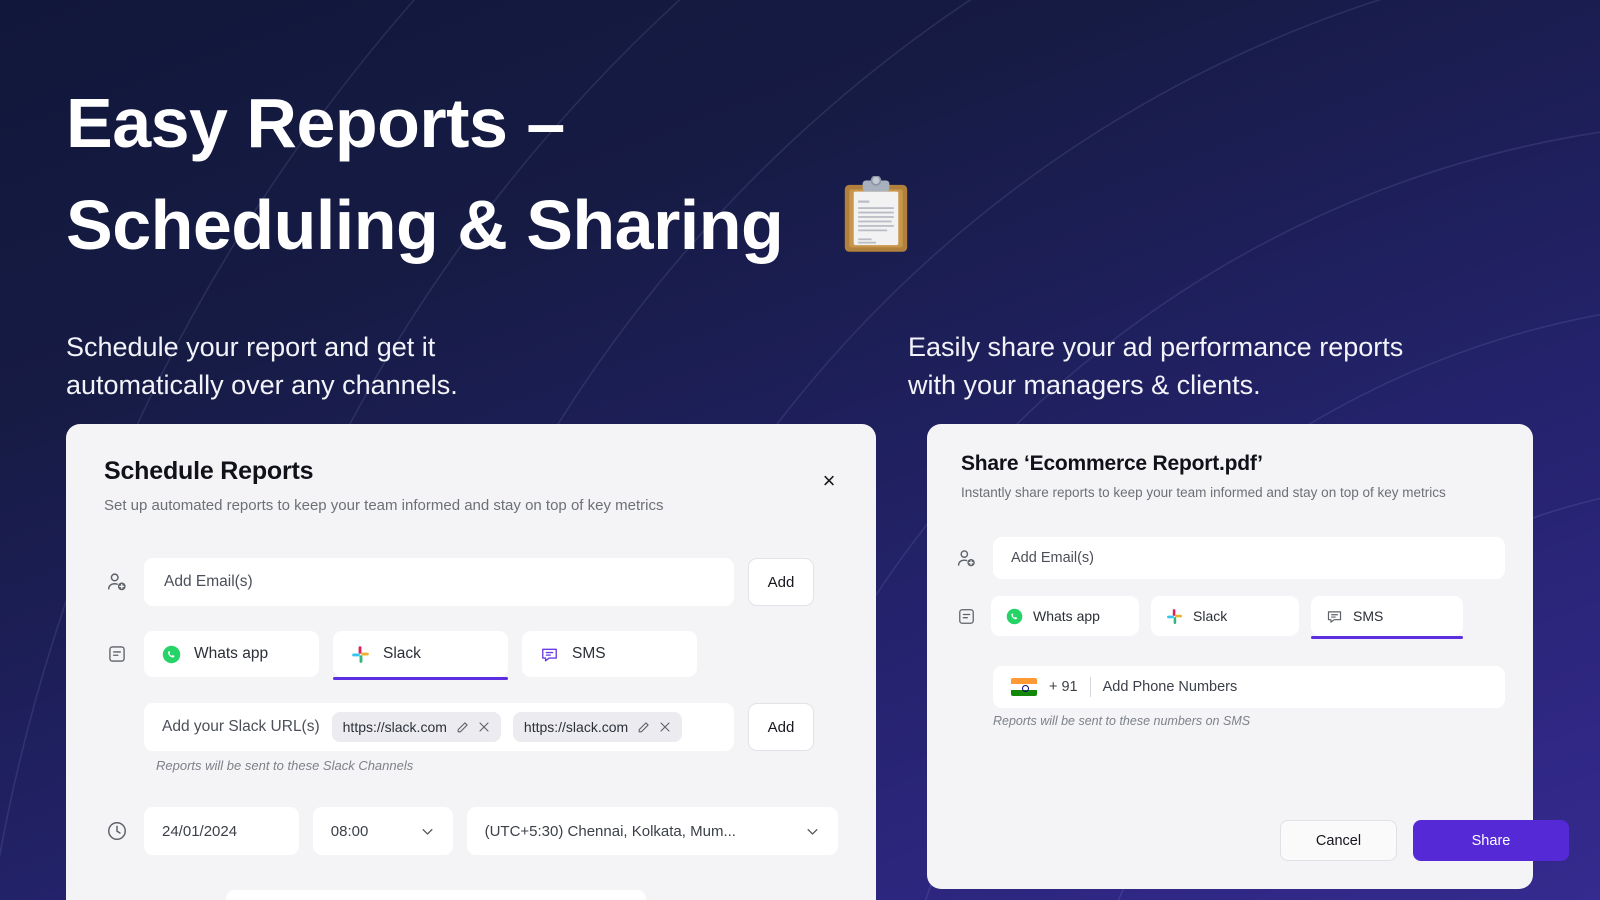 The width and height of the screenshot is (1600, 900). Describe the element at coordinates (436, 895) in the screenshot. I see `schedule-extra-field` at that location.